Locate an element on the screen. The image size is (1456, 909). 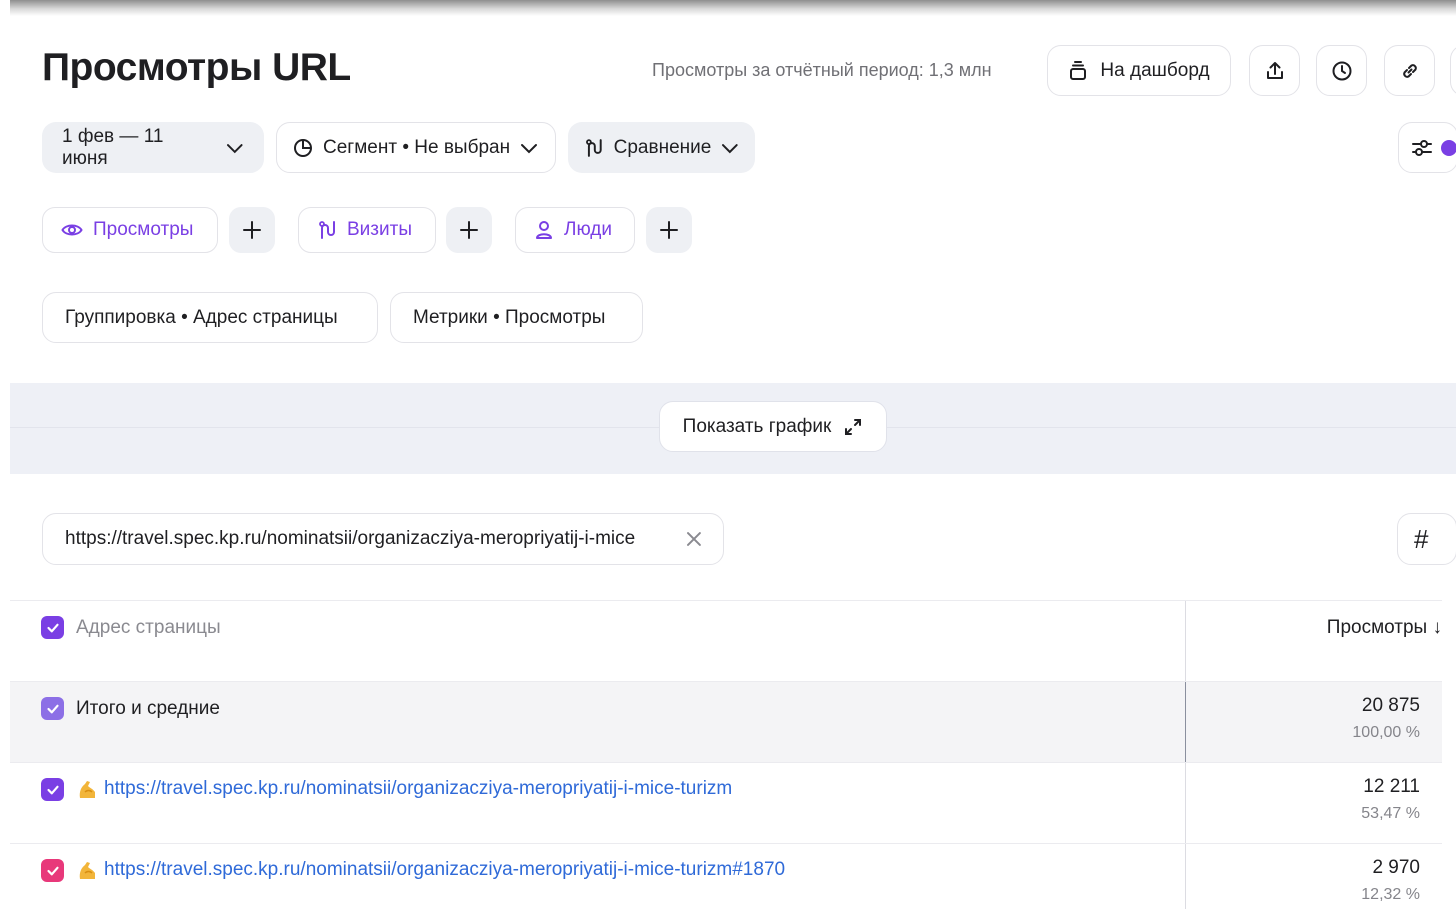
date-range-select: 1 фев — 11 июня is located at coordinates (153, 147).